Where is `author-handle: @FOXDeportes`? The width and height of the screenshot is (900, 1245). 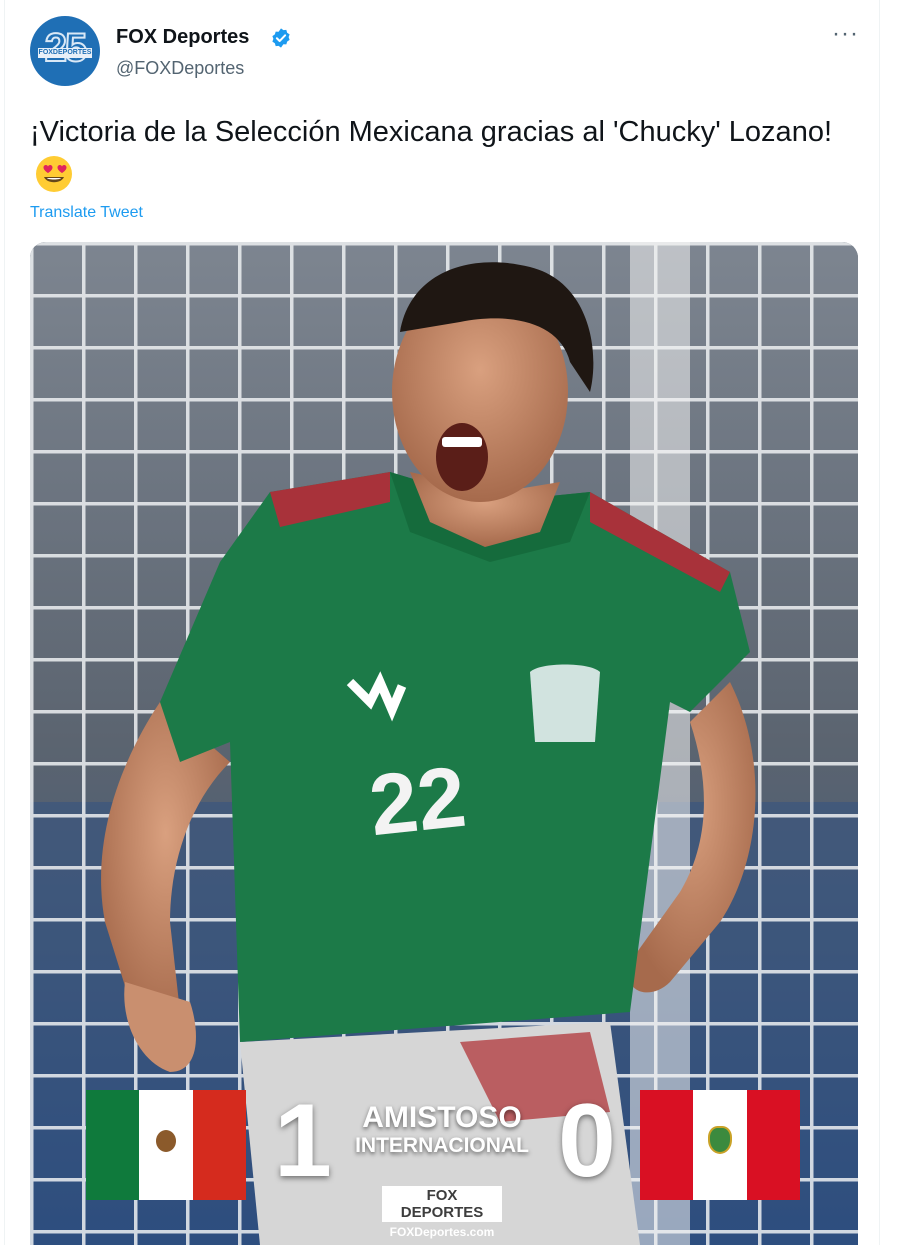
author-handle: @FOXDeportes is located at coordinates (180, 68).